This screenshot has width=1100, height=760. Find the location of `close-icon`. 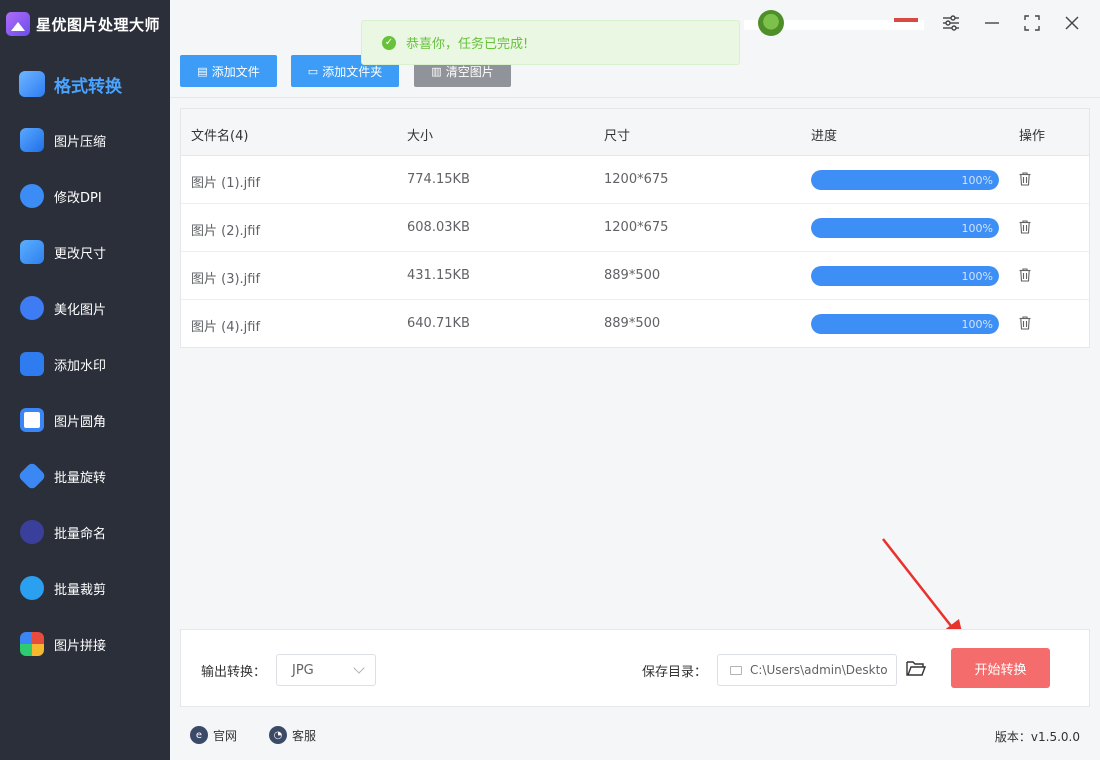

close-icon is located at coordinates (1072, 23).